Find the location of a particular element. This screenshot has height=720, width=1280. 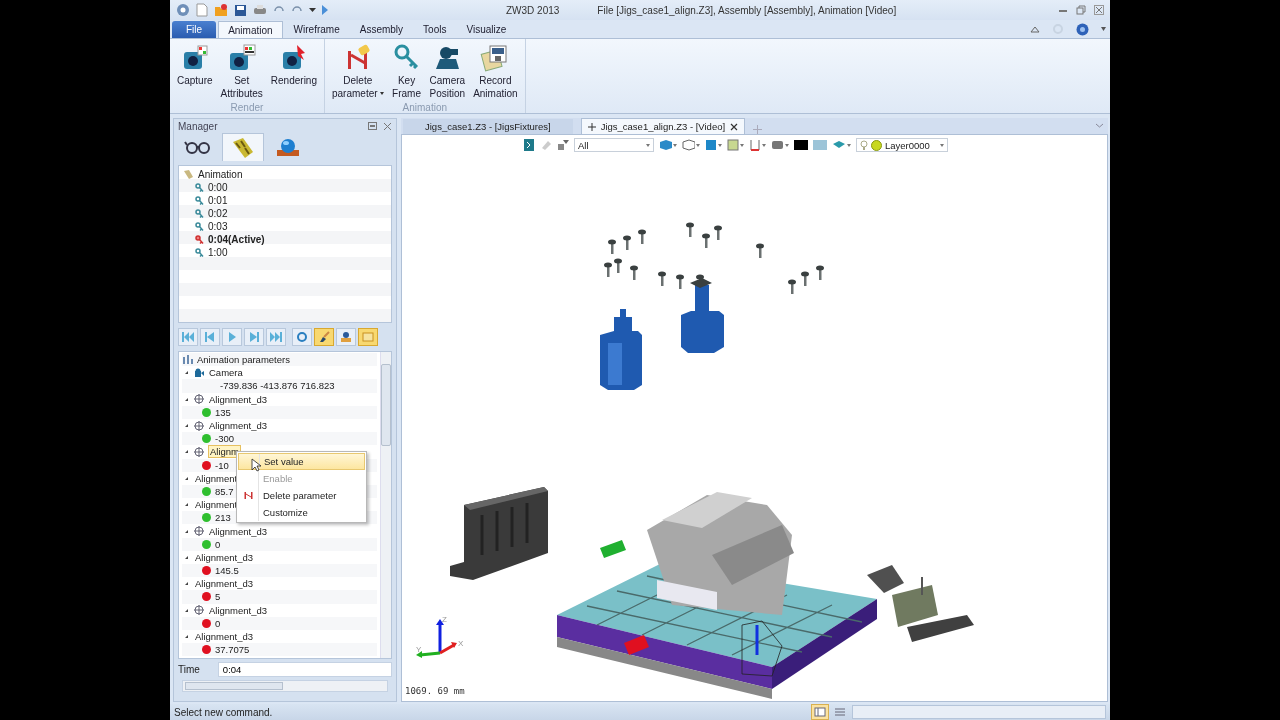

document-title: File [Jigs_case1_align.Z3], Assembly [Assembly], Animation [Video] is located at coordinates (747, 10).